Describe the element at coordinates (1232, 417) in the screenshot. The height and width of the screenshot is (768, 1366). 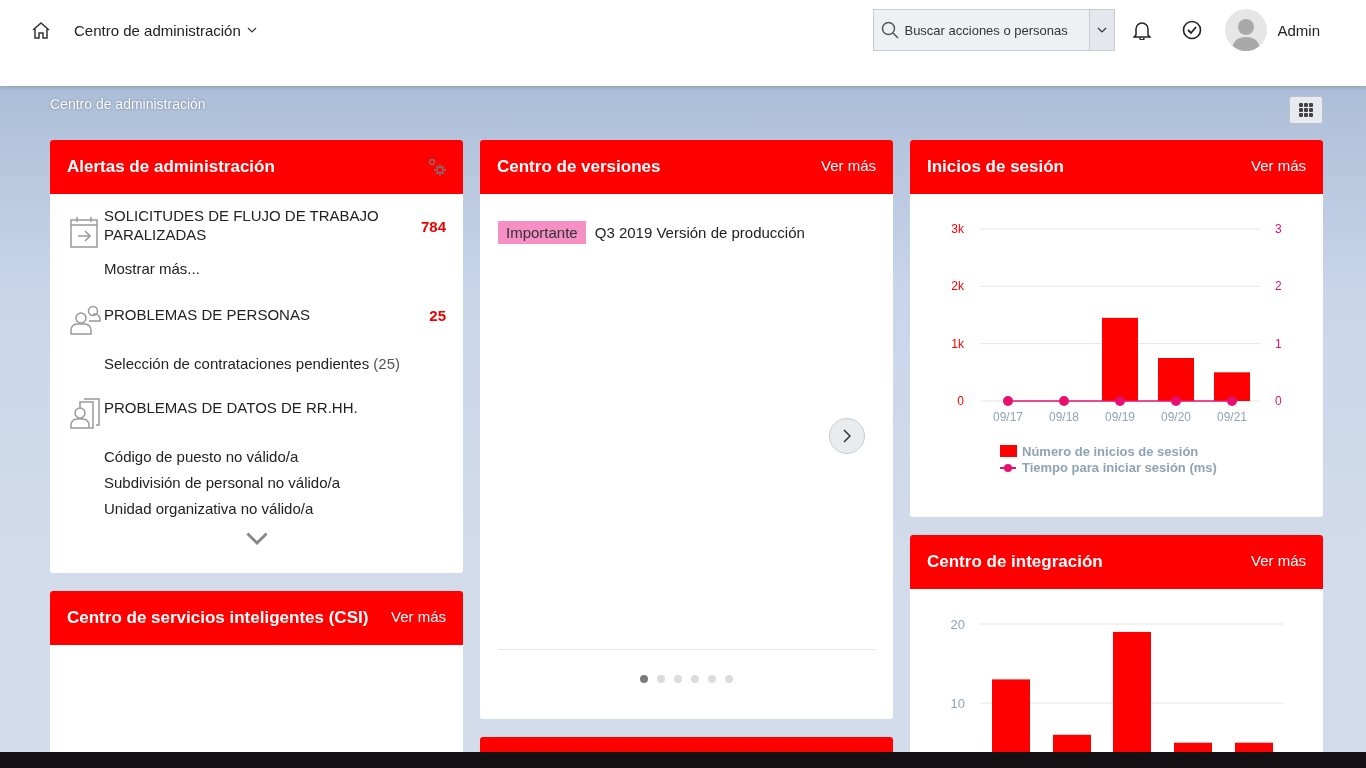
I see `axis-tick-label: 09/21` at that location.